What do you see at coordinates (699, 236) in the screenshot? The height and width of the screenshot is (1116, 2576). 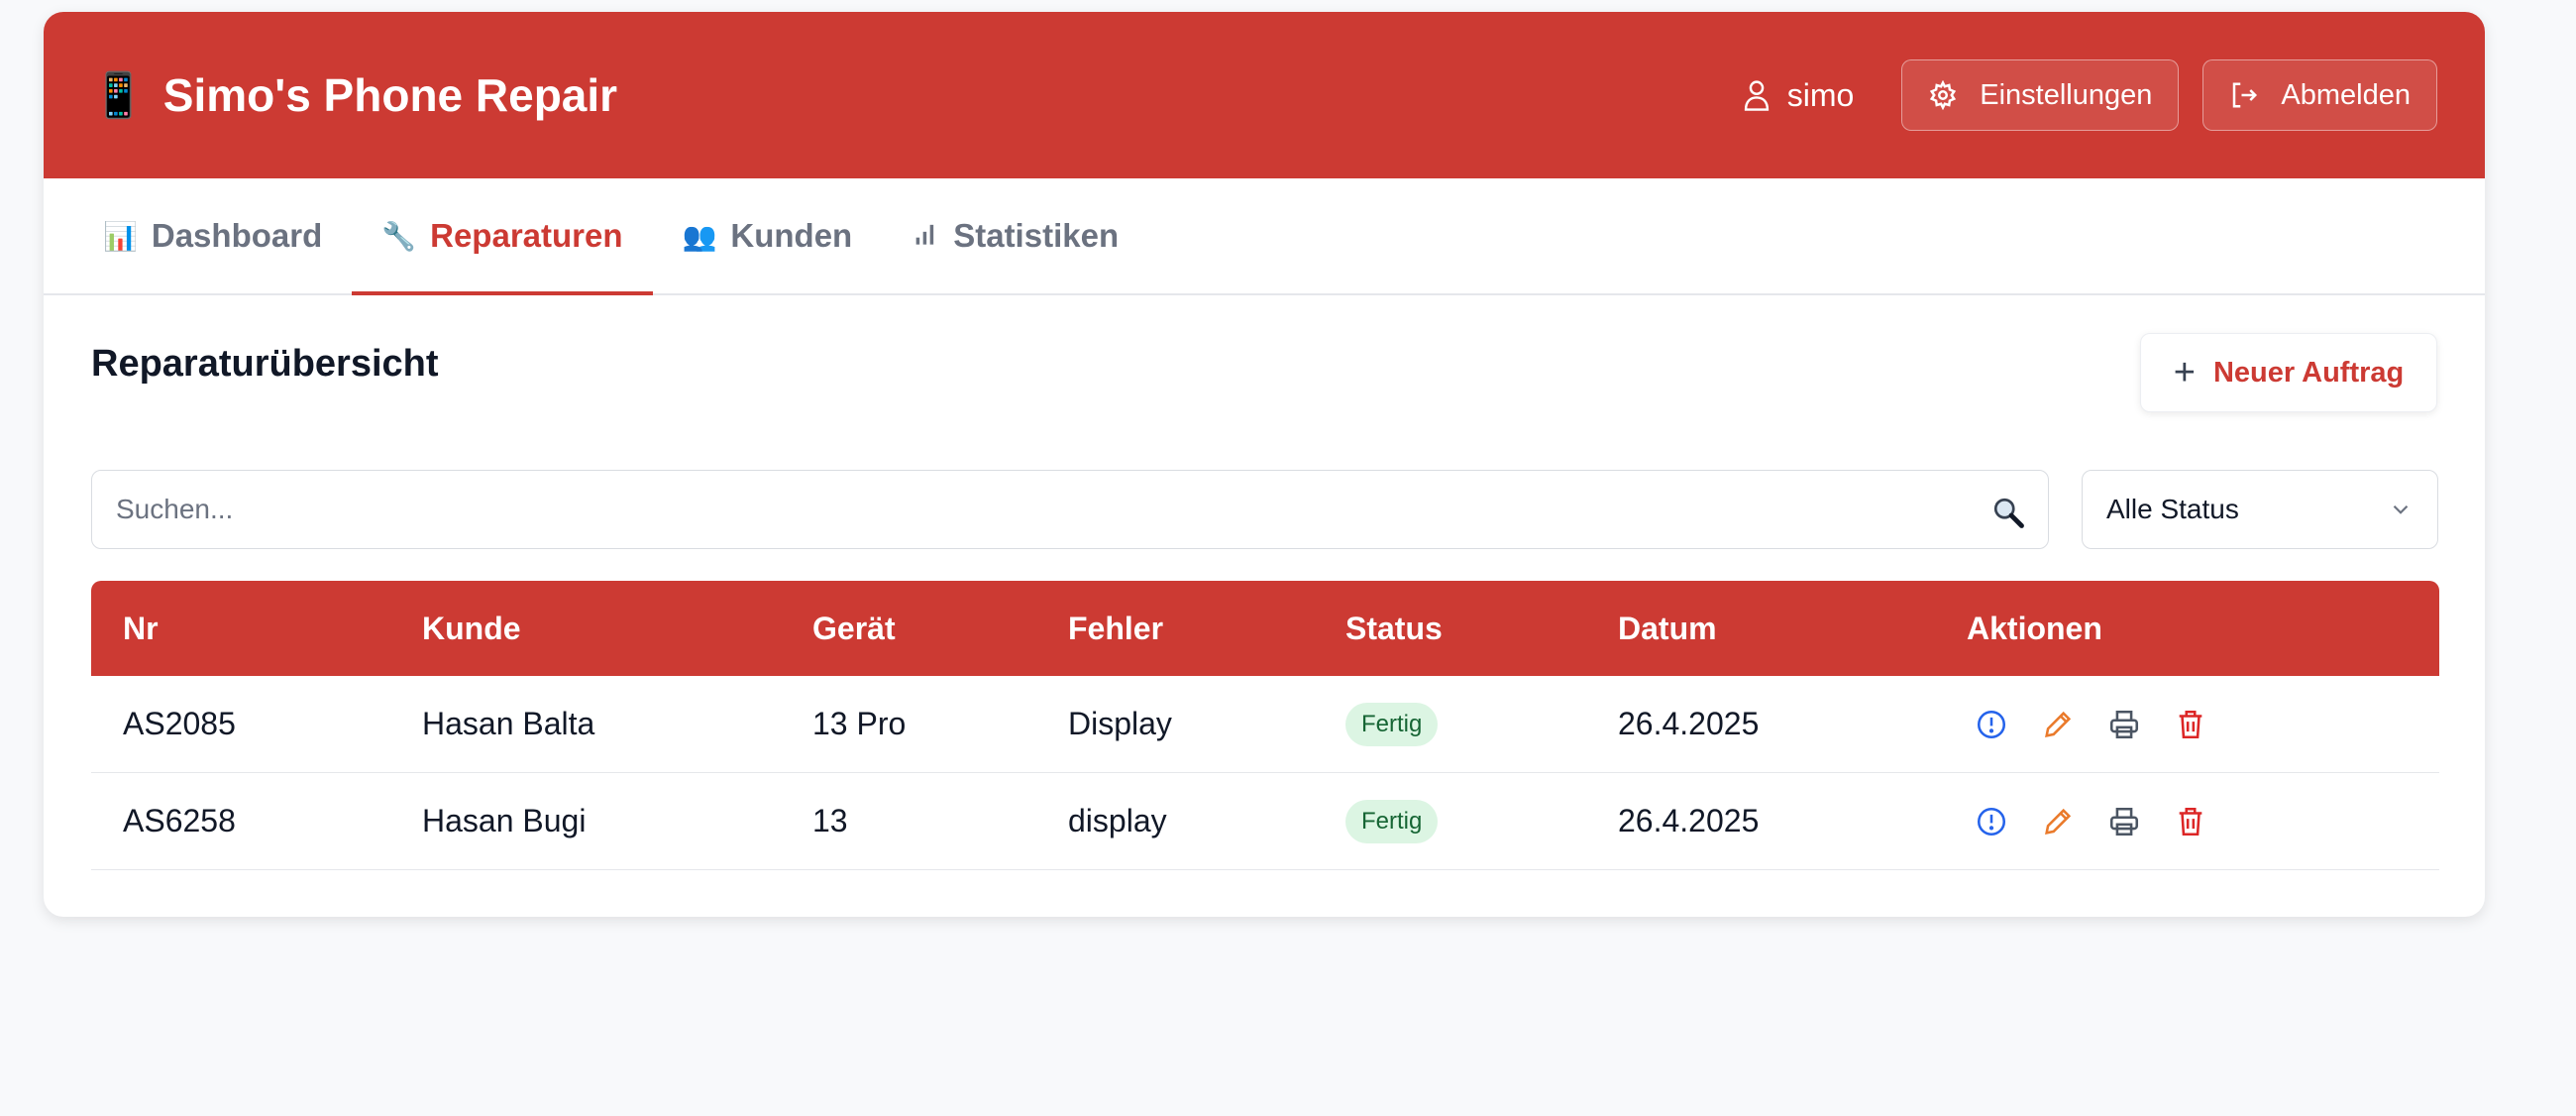 I see `users-icon: 👥` at bounding box center [699, 236].